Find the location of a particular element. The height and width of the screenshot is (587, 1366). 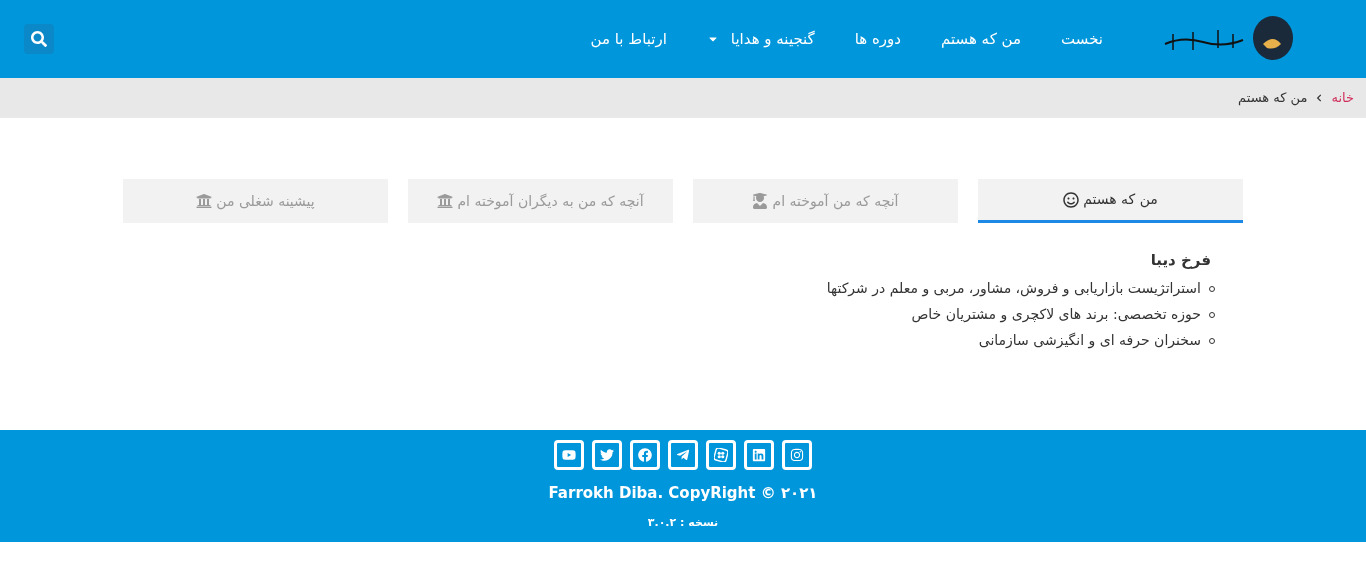

flower-icon is located at coordinates (721, 455).